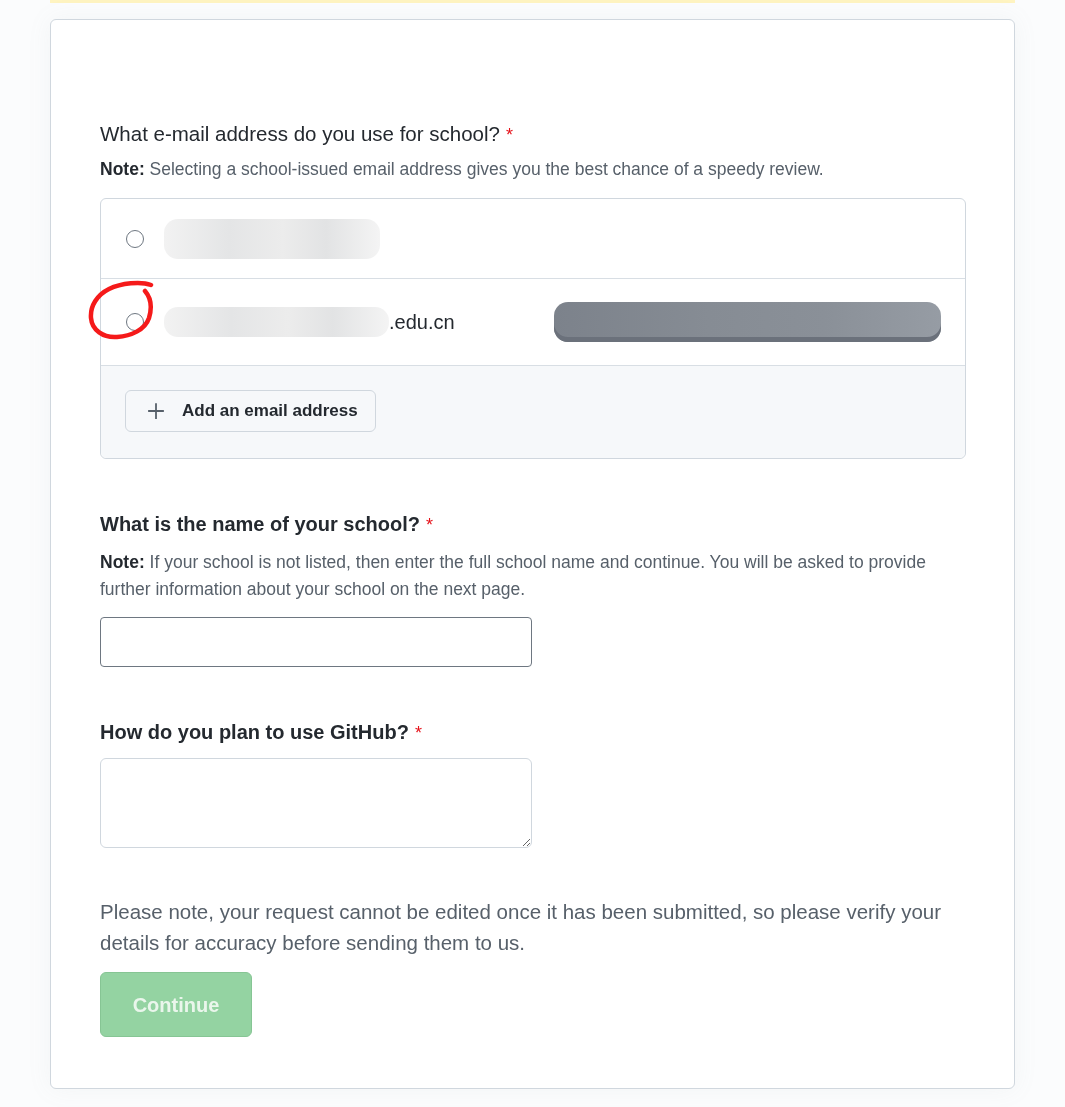 Image resolution: width=1065 pixels, height=1107 pixels. Describe the element at coordinates (422, 322) in the screenshot. I see `email-address-text: .edu.cn` at that location.